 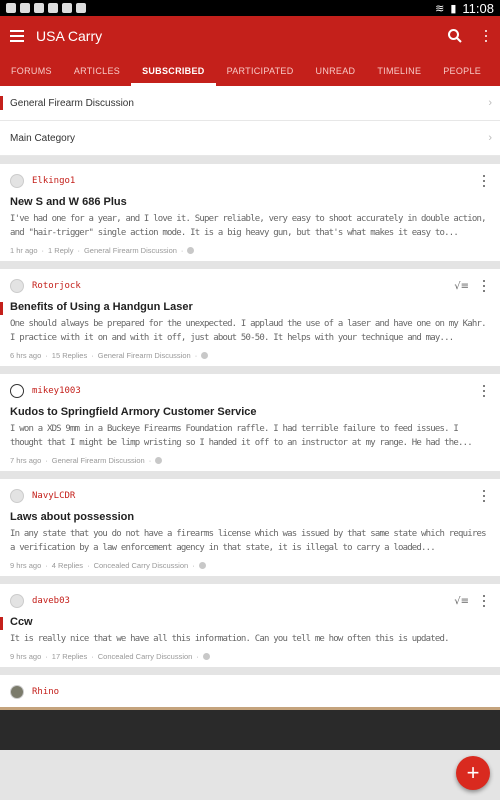 I want to click on topic-card: Rhino, so click(x=250, y=712).